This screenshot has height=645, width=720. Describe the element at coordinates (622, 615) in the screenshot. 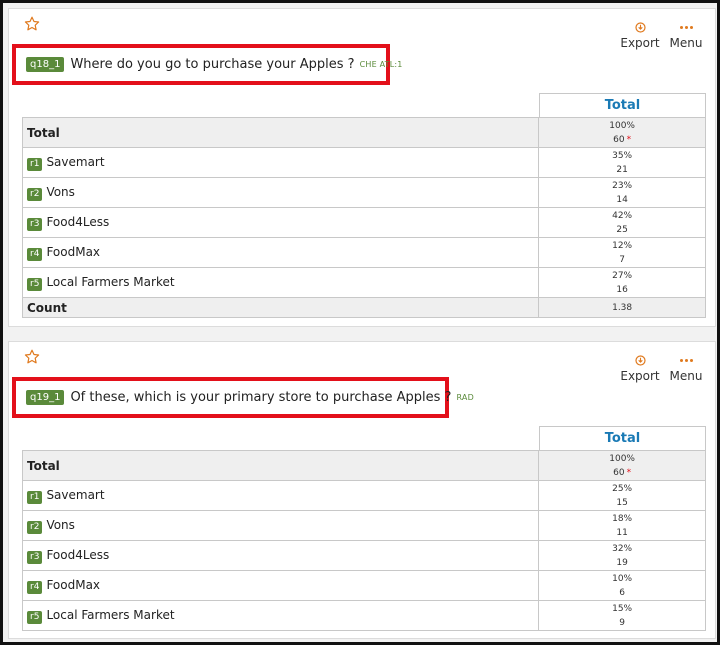

I see `cell-value: 15% 9` at that location.